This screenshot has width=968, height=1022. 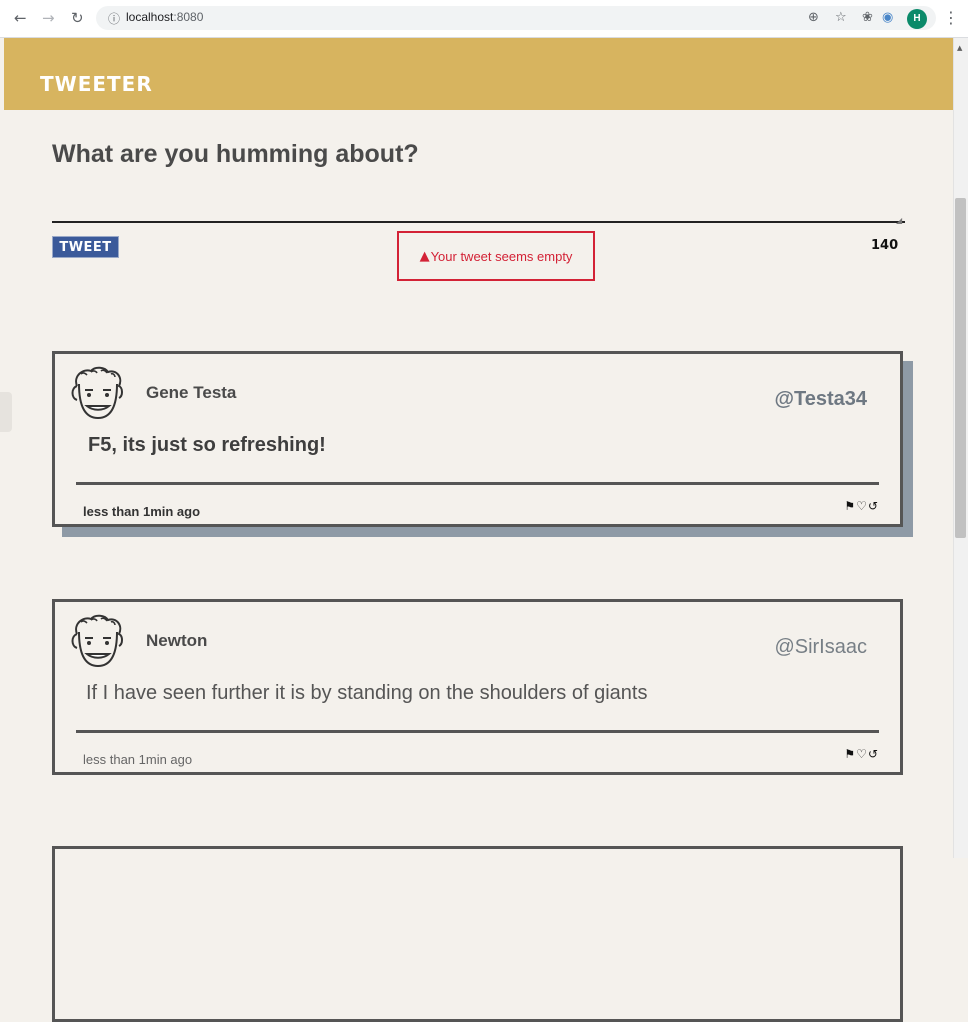 I want to click on menu-icon: ⋮, so click(x=951, y=17).